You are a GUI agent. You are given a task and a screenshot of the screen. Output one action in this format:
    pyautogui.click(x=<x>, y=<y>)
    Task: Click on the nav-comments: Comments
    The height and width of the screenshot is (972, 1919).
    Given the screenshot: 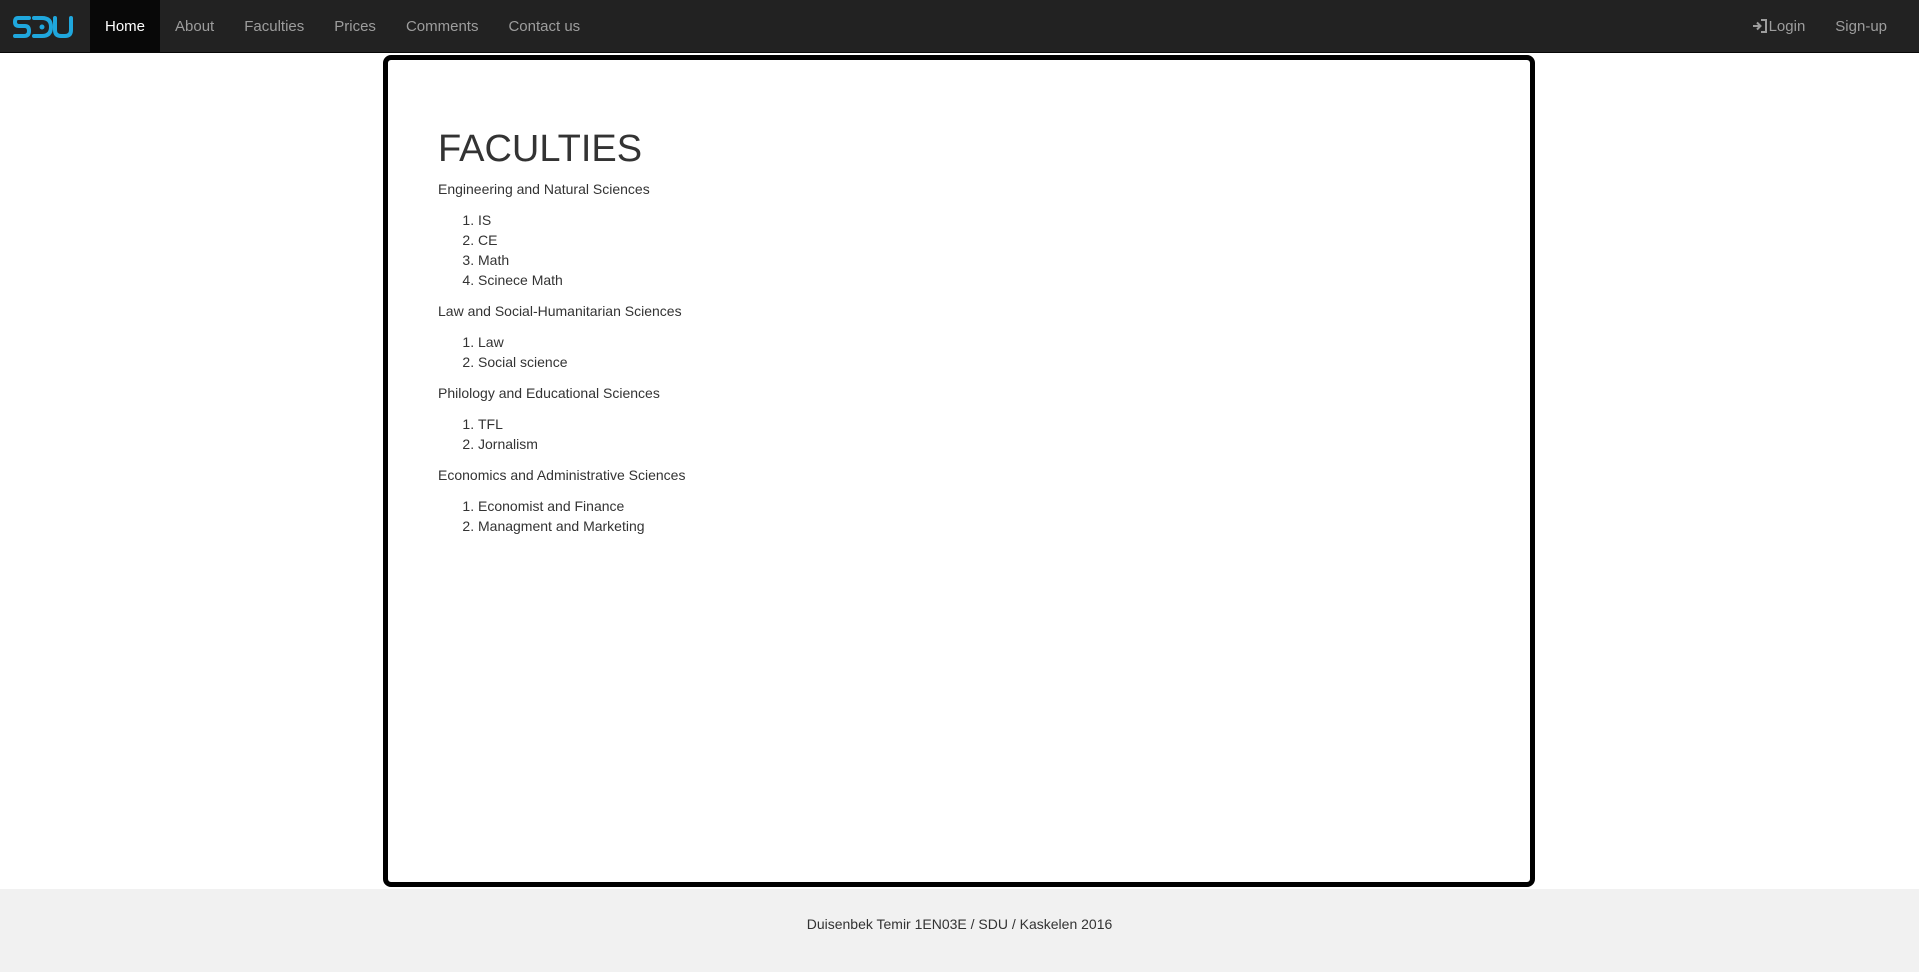 What is the action you would take?
    pyautogui.click(x=442, y=26)
    